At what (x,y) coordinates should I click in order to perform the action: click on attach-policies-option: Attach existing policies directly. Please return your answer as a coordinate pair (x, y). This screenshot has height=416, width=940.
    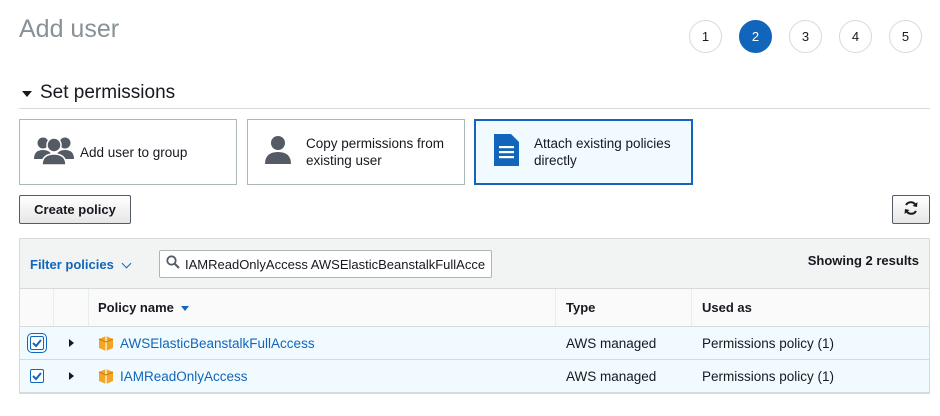
    Looking at the image, I should click on (583, 152).